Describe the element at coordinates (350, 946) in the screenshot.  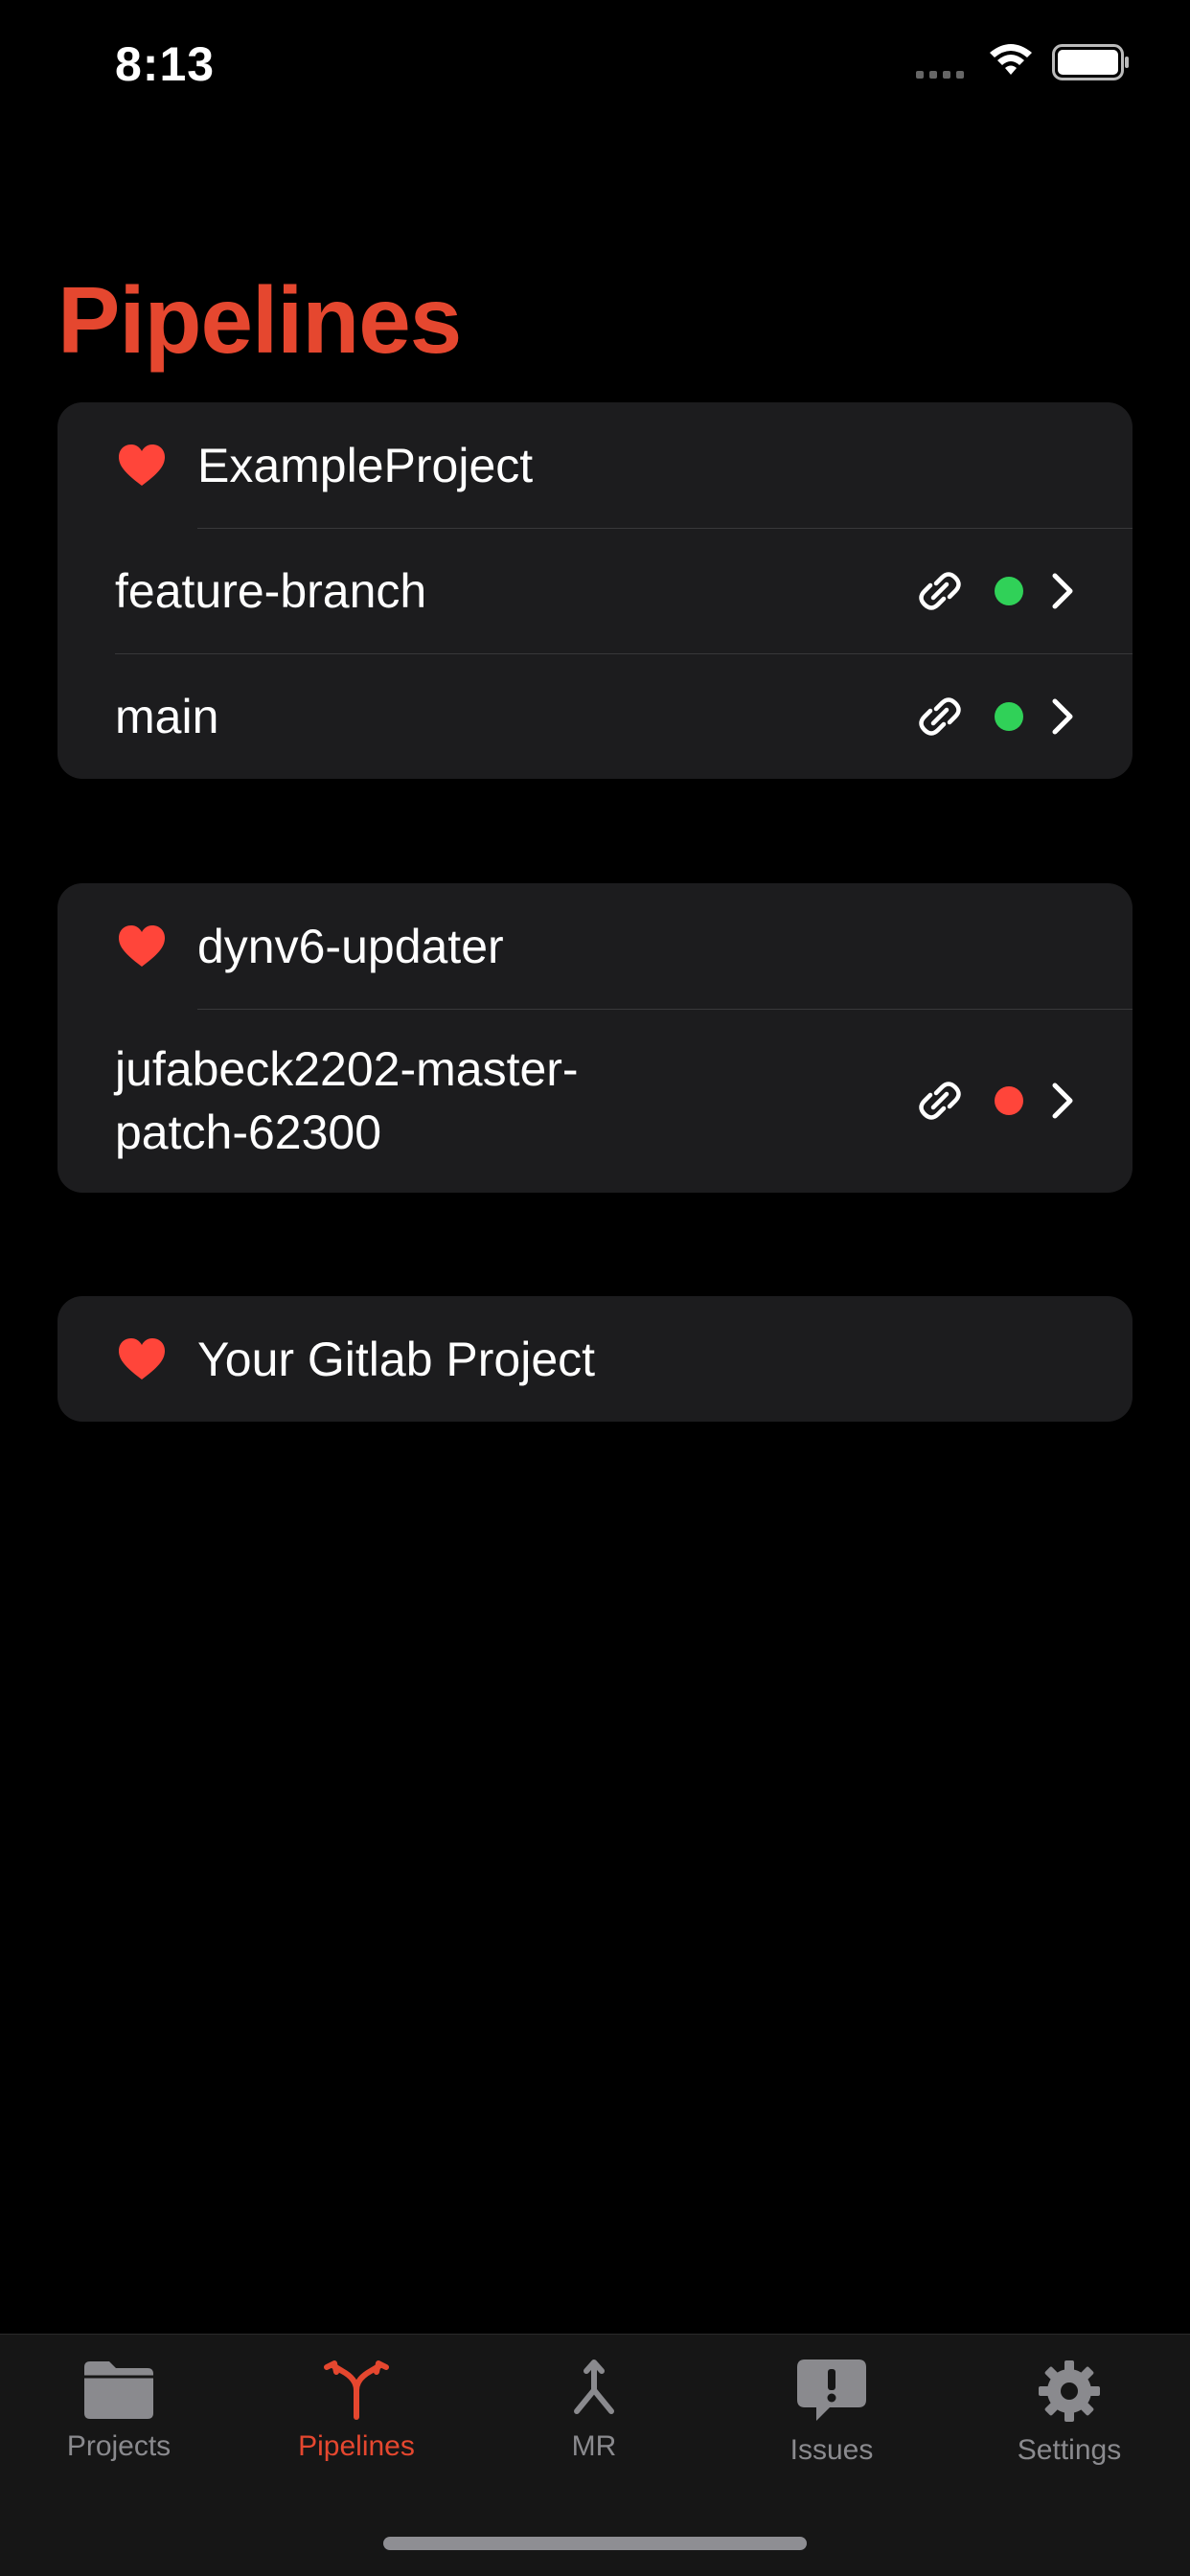
I see `project-name: dynv6-updater` at that location.